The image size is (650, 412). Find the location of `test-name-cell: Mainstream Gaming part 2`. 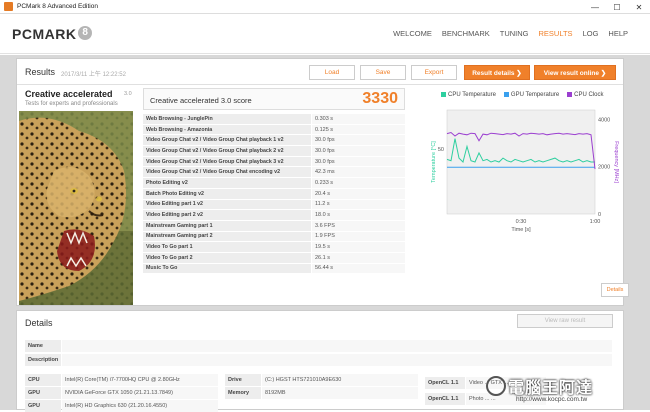

test-name-cell: Mainstream Gaming part 2 is located at coordinates (227, 236).